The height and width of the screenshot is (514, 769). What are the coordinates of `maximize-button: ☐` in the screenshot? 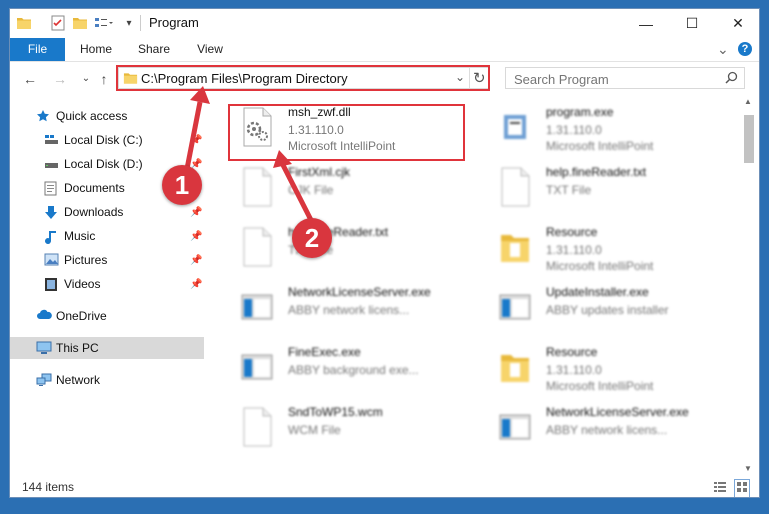 It's located at (692, 23).